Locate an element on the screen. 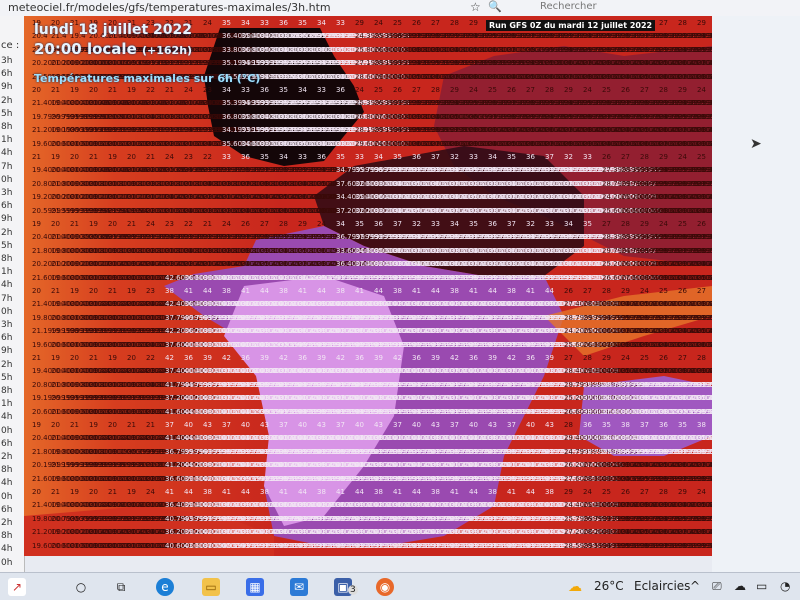 Image resolution: width=800 pixels, height=600 pixels. task-view-icon: ⧉ is located at coordinates (121, 587).